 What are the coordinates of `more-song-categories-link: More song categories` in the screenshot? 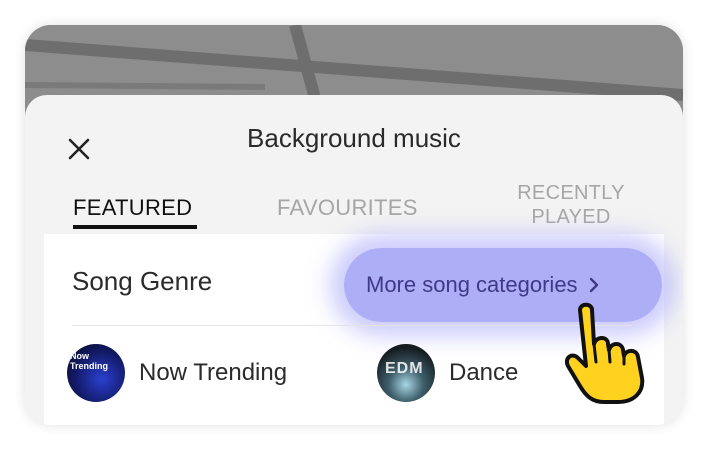 It's located at (483, 285).